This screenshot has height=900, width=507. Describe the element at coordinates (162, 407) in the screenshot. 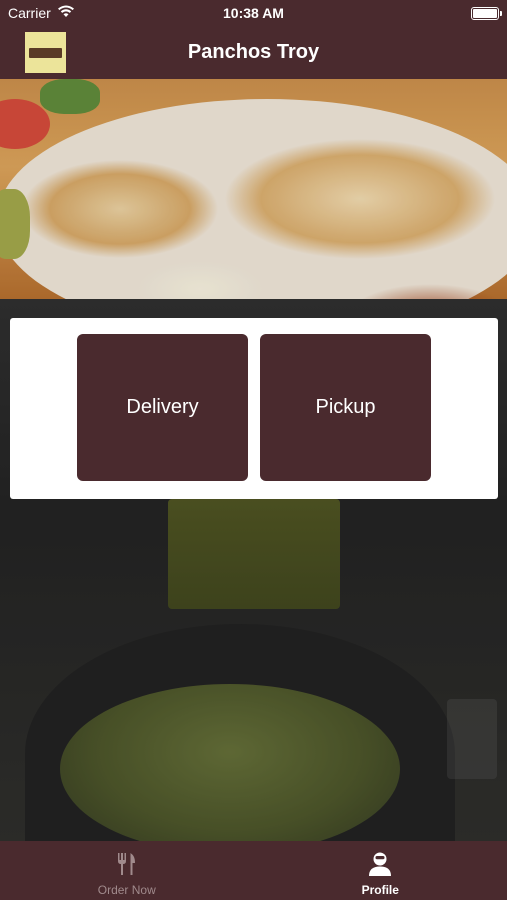

I see `delivery-button: Delivery` at that location.